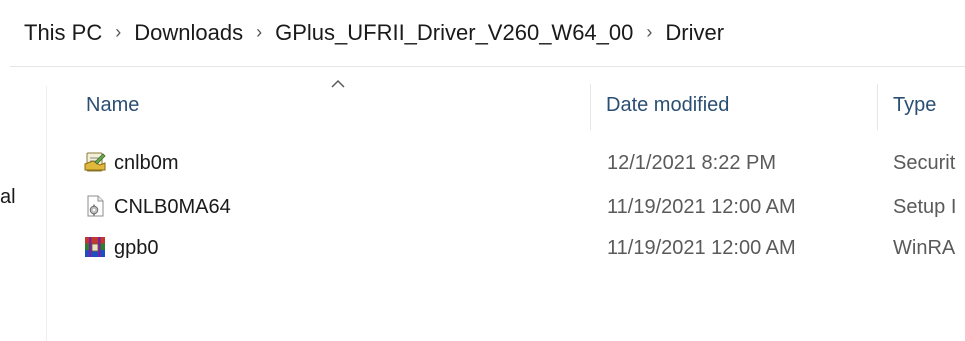 The height and width of the screenshot is (341, 965). I want to click on security-catalog-icon, so click(95, 162).